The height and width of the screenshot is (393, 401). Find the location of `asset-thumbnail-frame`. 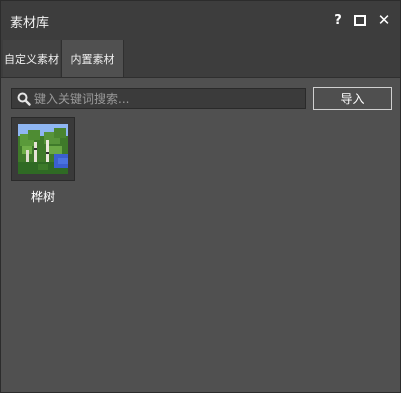

asset-thumbnail-frame is located at coordinates (43, 149).